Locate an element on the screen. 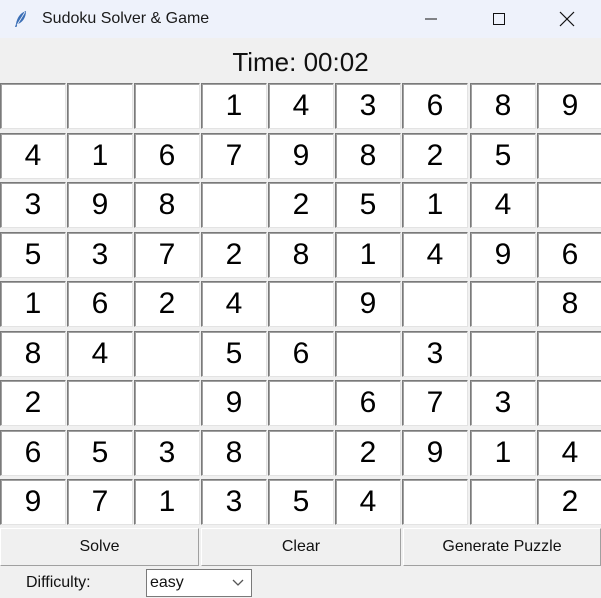 The height and width of the screenshot is (598, 601). sudoku-cell-r9-c6: 4 is located at coordinates (368, 502).